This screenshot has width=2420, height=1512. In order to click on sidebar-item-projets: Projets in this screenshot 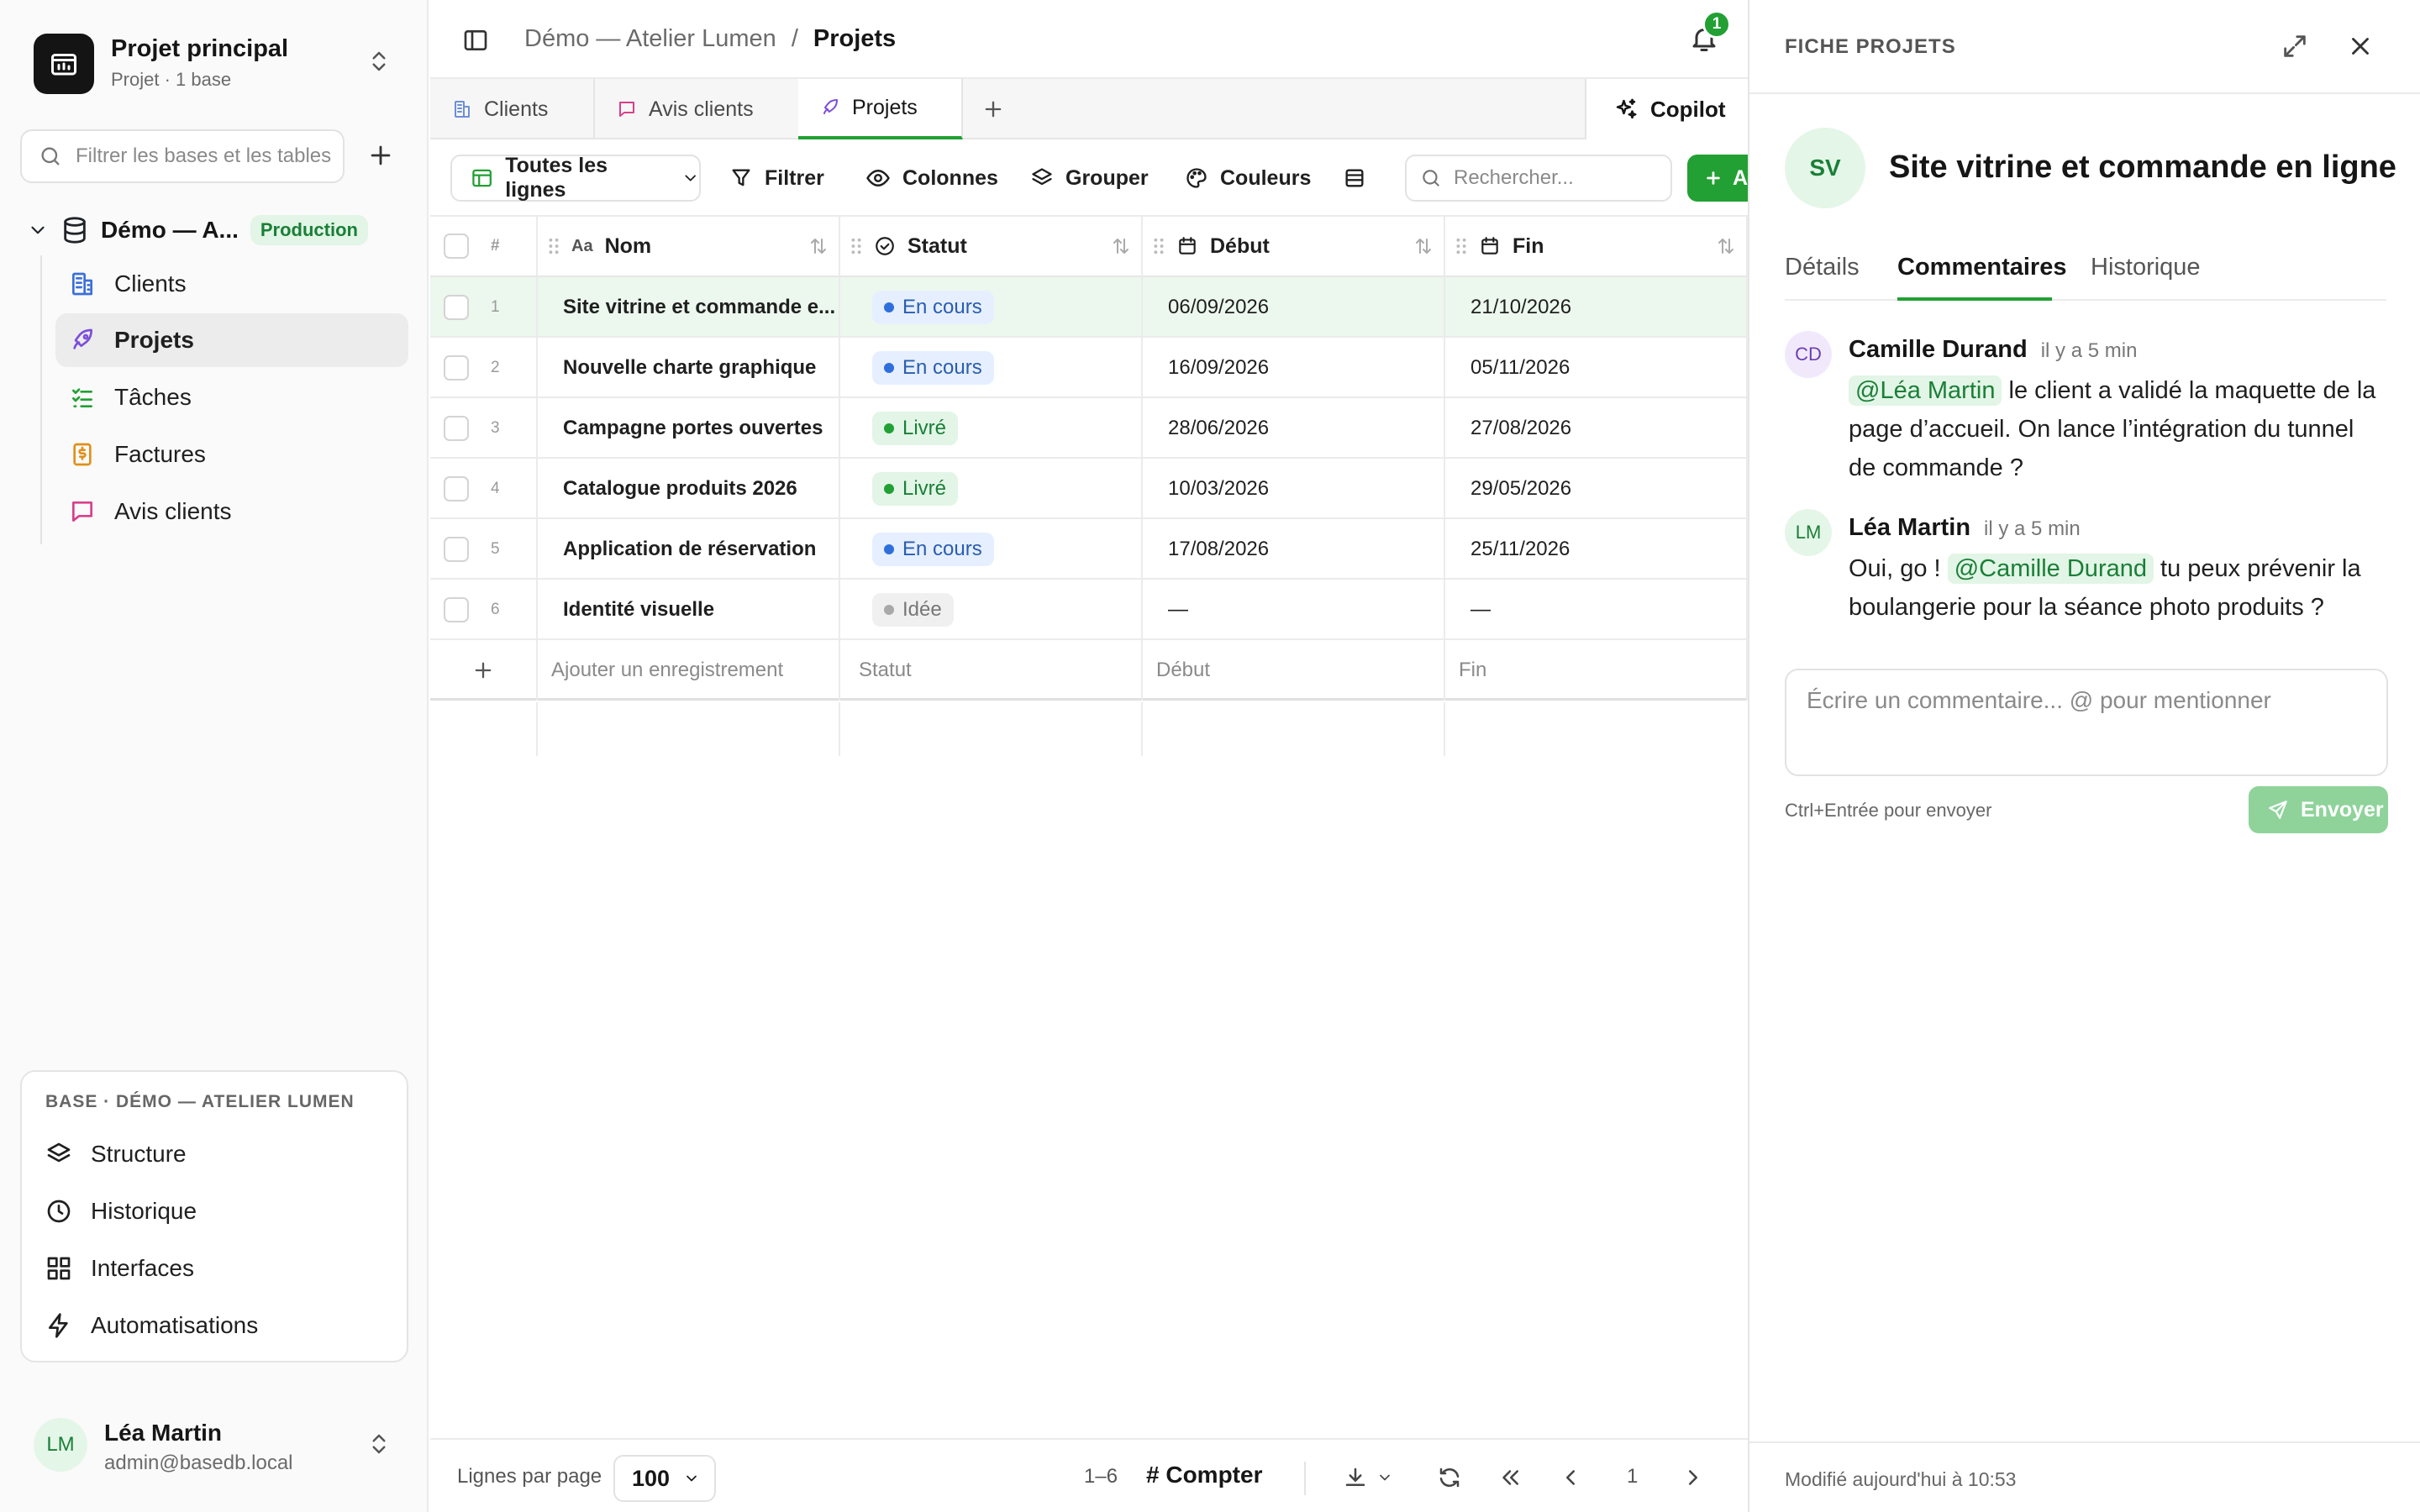, I will do `click(232, 340)`.